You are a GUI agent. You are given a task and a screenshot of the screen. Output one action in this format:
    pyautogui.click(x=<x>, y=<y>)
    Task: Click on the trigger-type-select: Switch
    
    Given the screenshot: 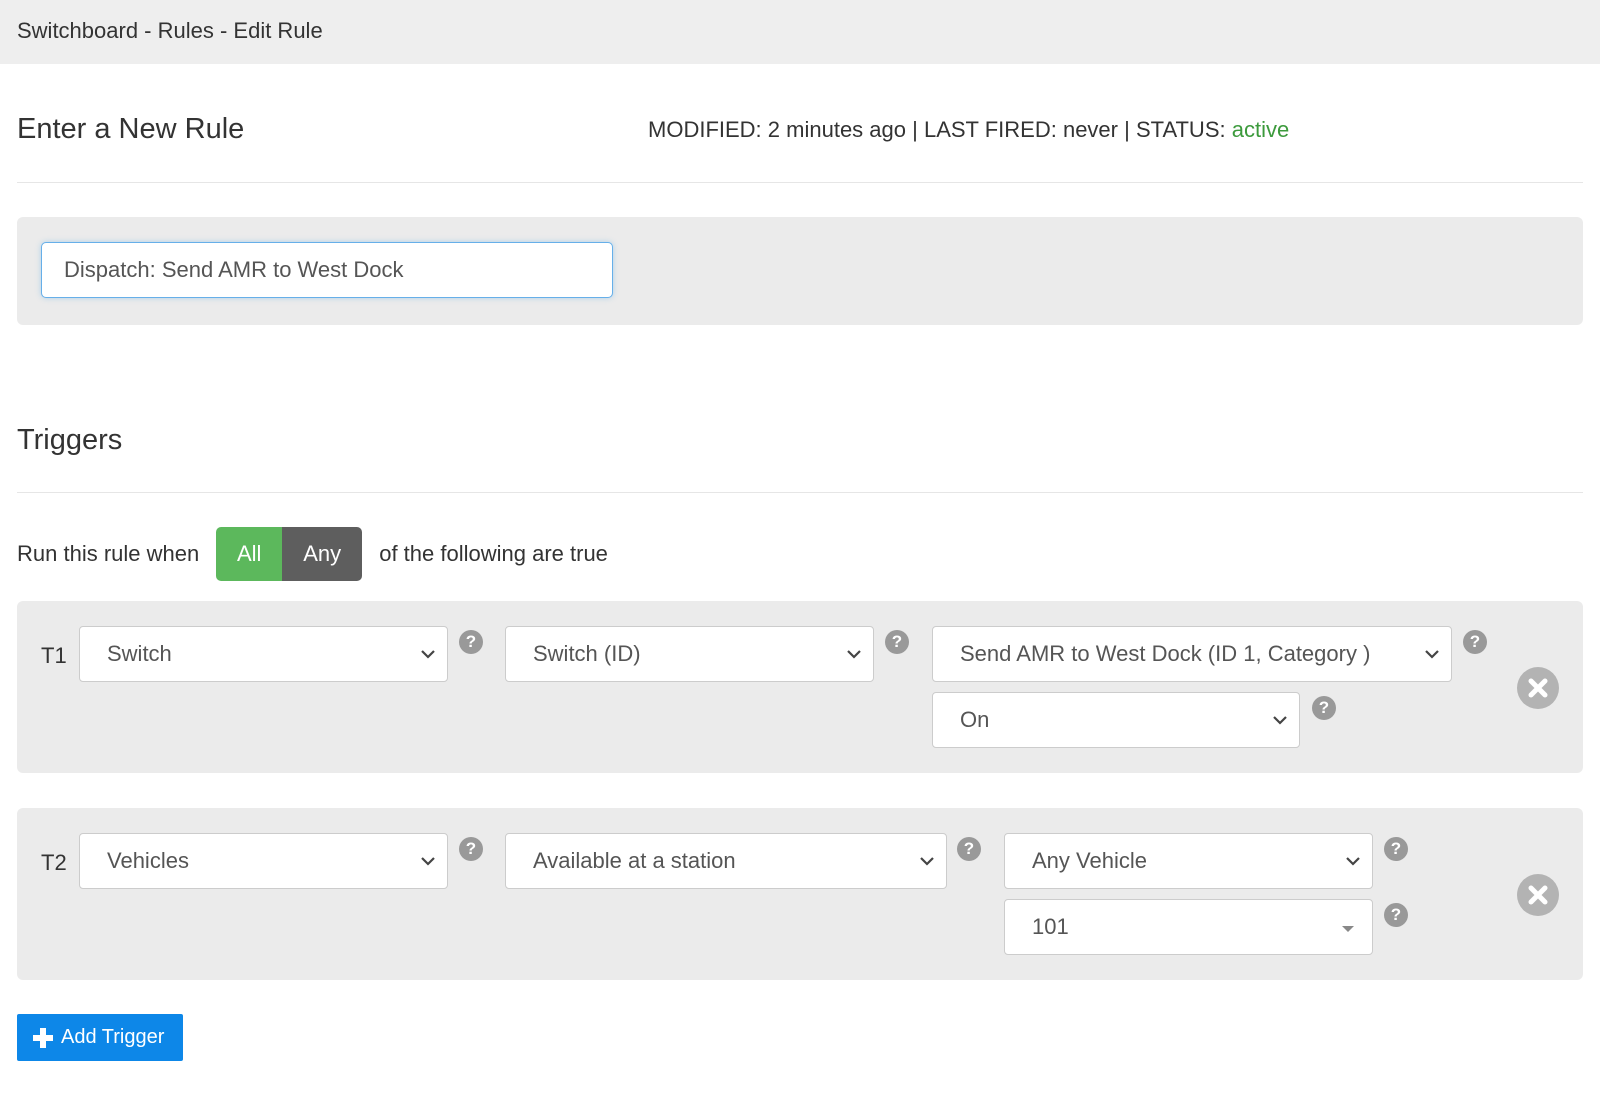 What is the action you would take?
    pyautogui.click(x=263, y=654)
    